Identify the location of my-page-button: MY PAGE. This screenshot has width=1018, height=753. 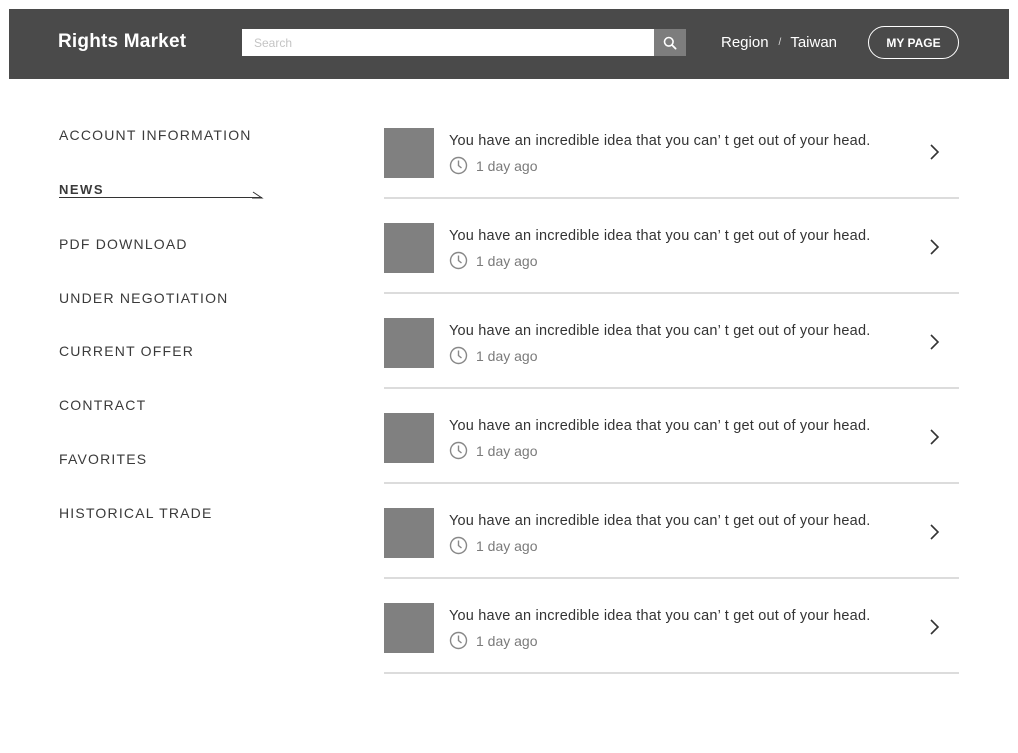
(913, 42).